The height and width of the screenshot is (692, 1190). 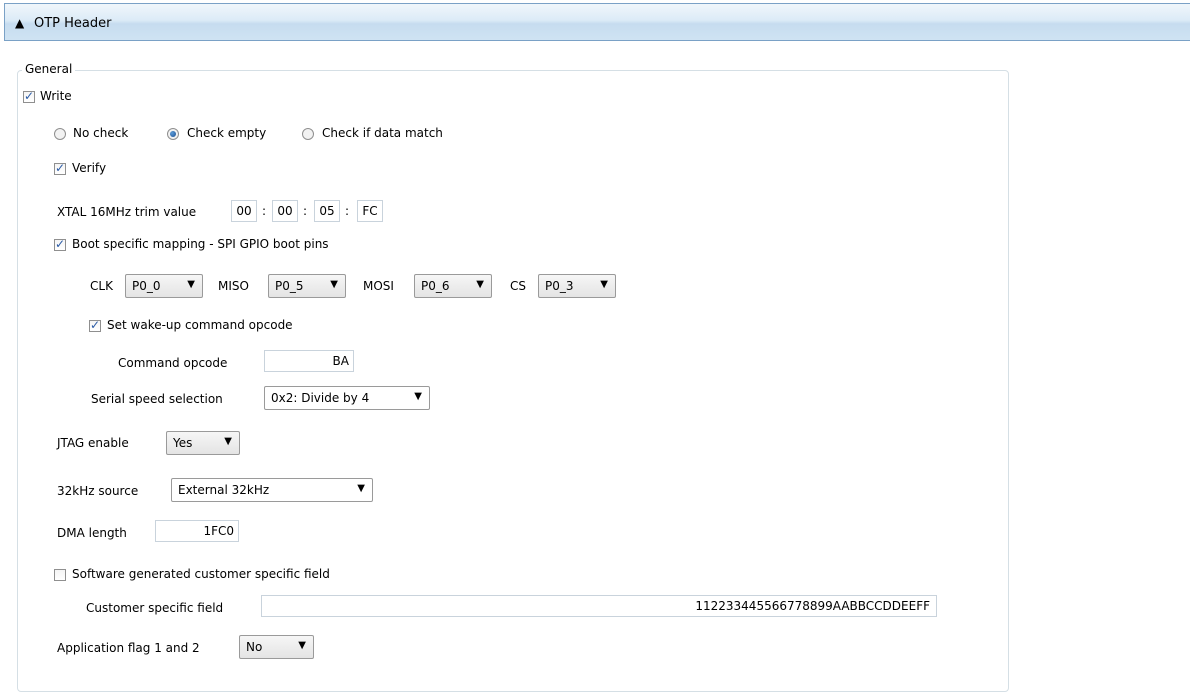 What do you see at coordinates (49, 69) in the screenshot?
I see `general-legend: General` at bounding box center [49, 69].